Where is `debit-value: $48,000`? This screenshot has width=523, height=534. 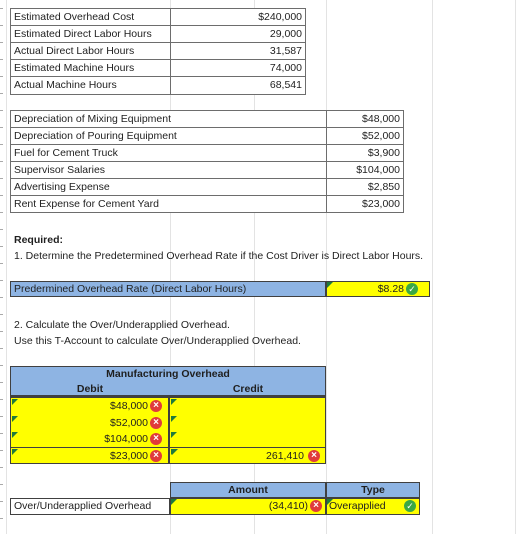 debit-value: $48,000 is located at coordinates (129, 406).